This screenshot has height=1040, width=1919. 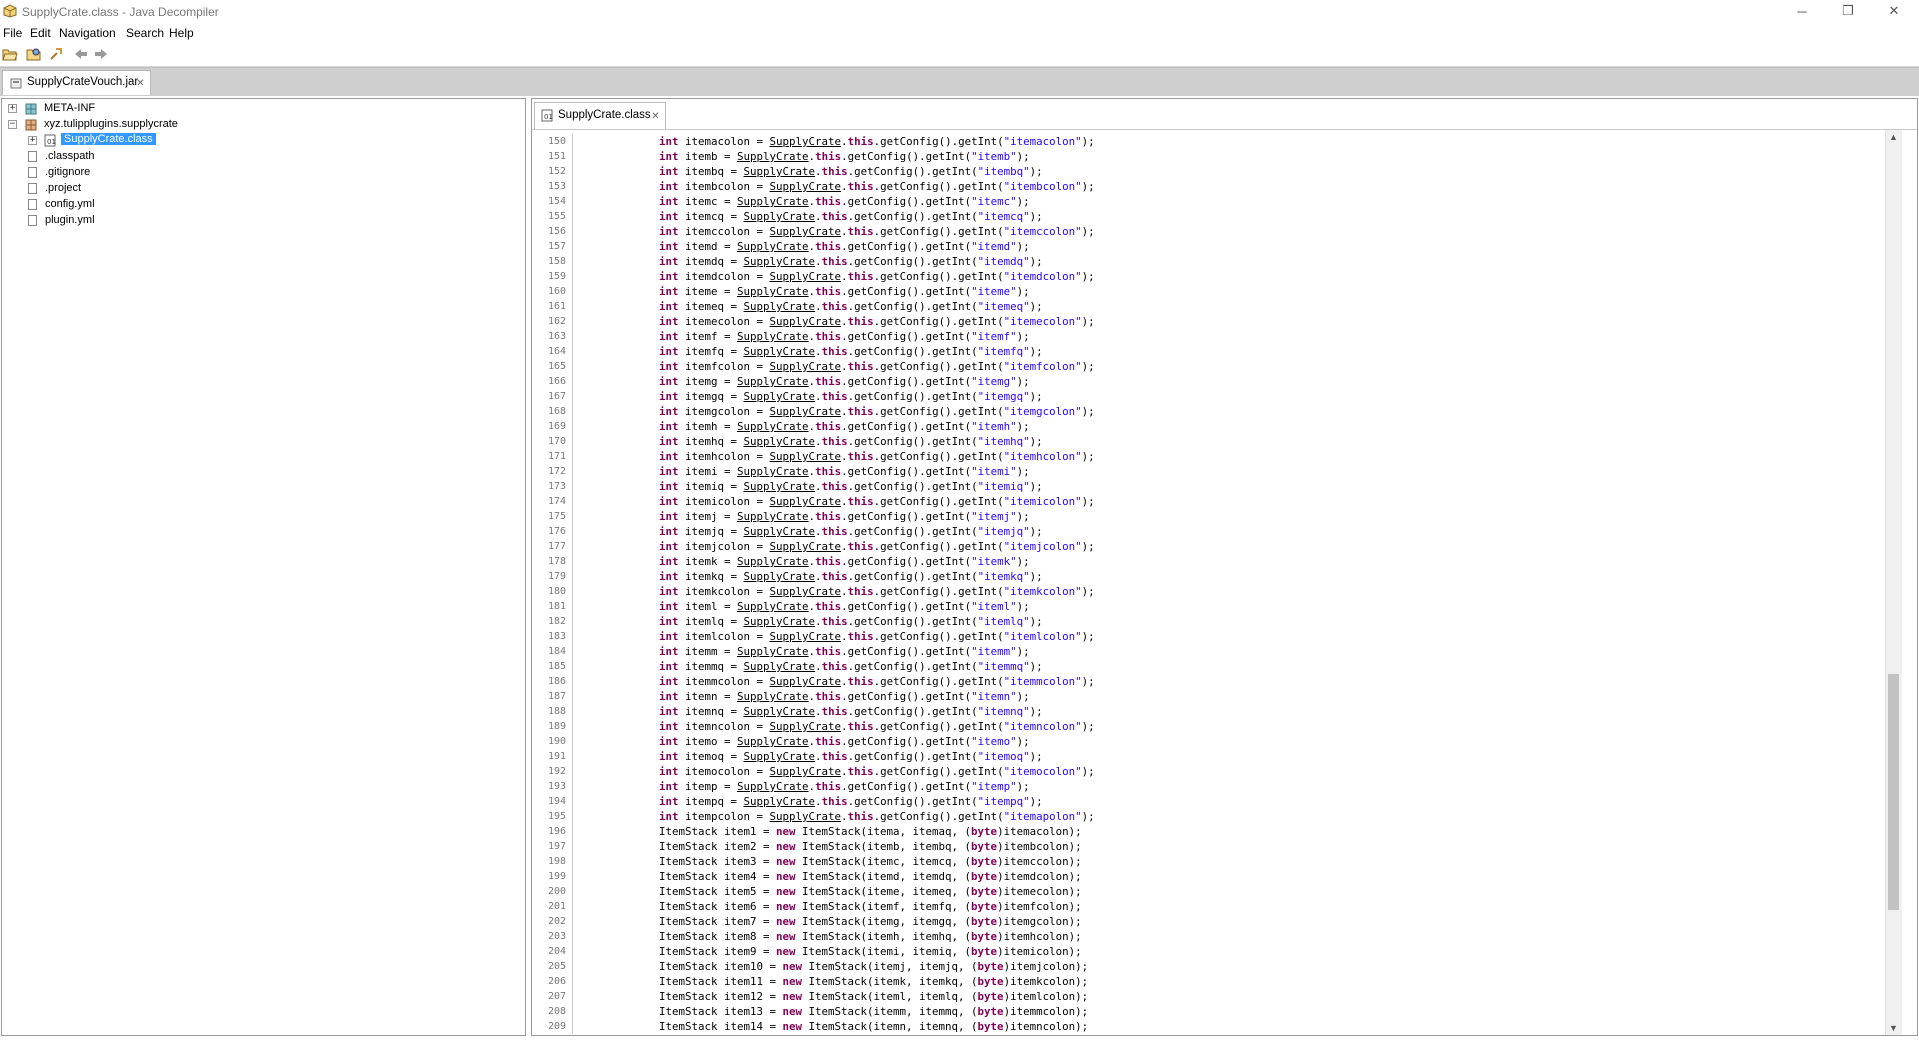 What do you see at coordinates (1893, 137) in the screenshot?
I see `scroll-up-icon: ▲` at bounding box center [1893, 137].